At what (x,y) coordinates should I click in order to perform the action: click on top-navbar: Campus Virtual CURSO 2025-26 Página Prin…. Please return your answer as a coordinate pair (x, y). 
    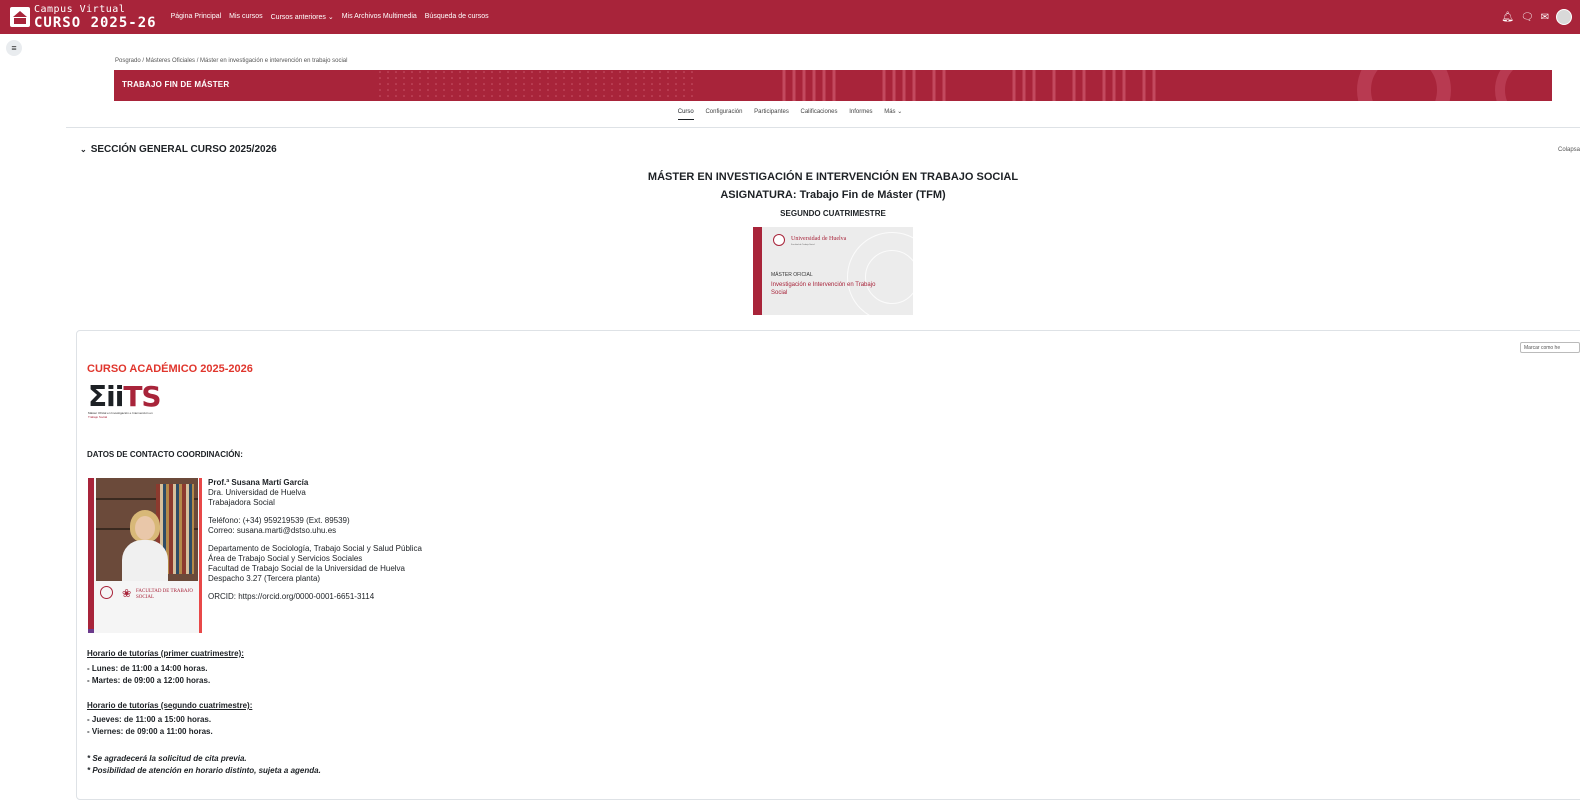
    Looking at the image, I should click on (790, 17).